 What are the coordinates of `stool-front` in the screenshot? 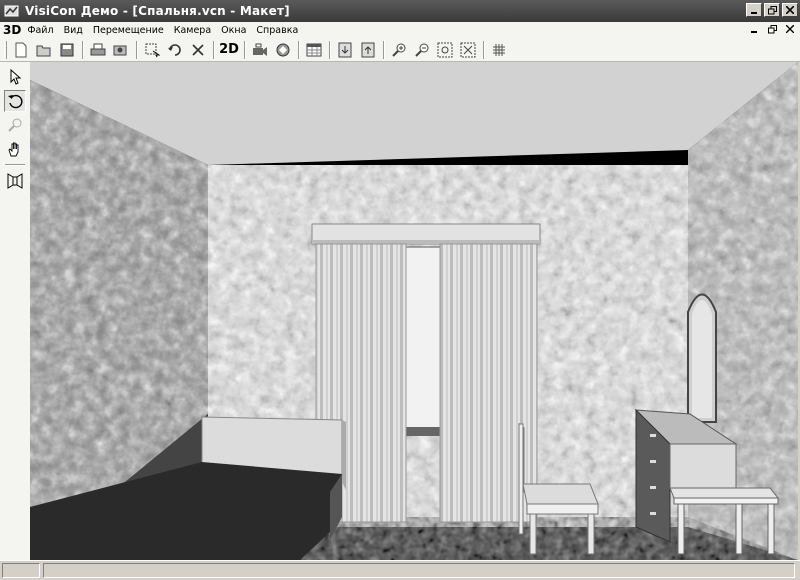 It's located at (726, 501).